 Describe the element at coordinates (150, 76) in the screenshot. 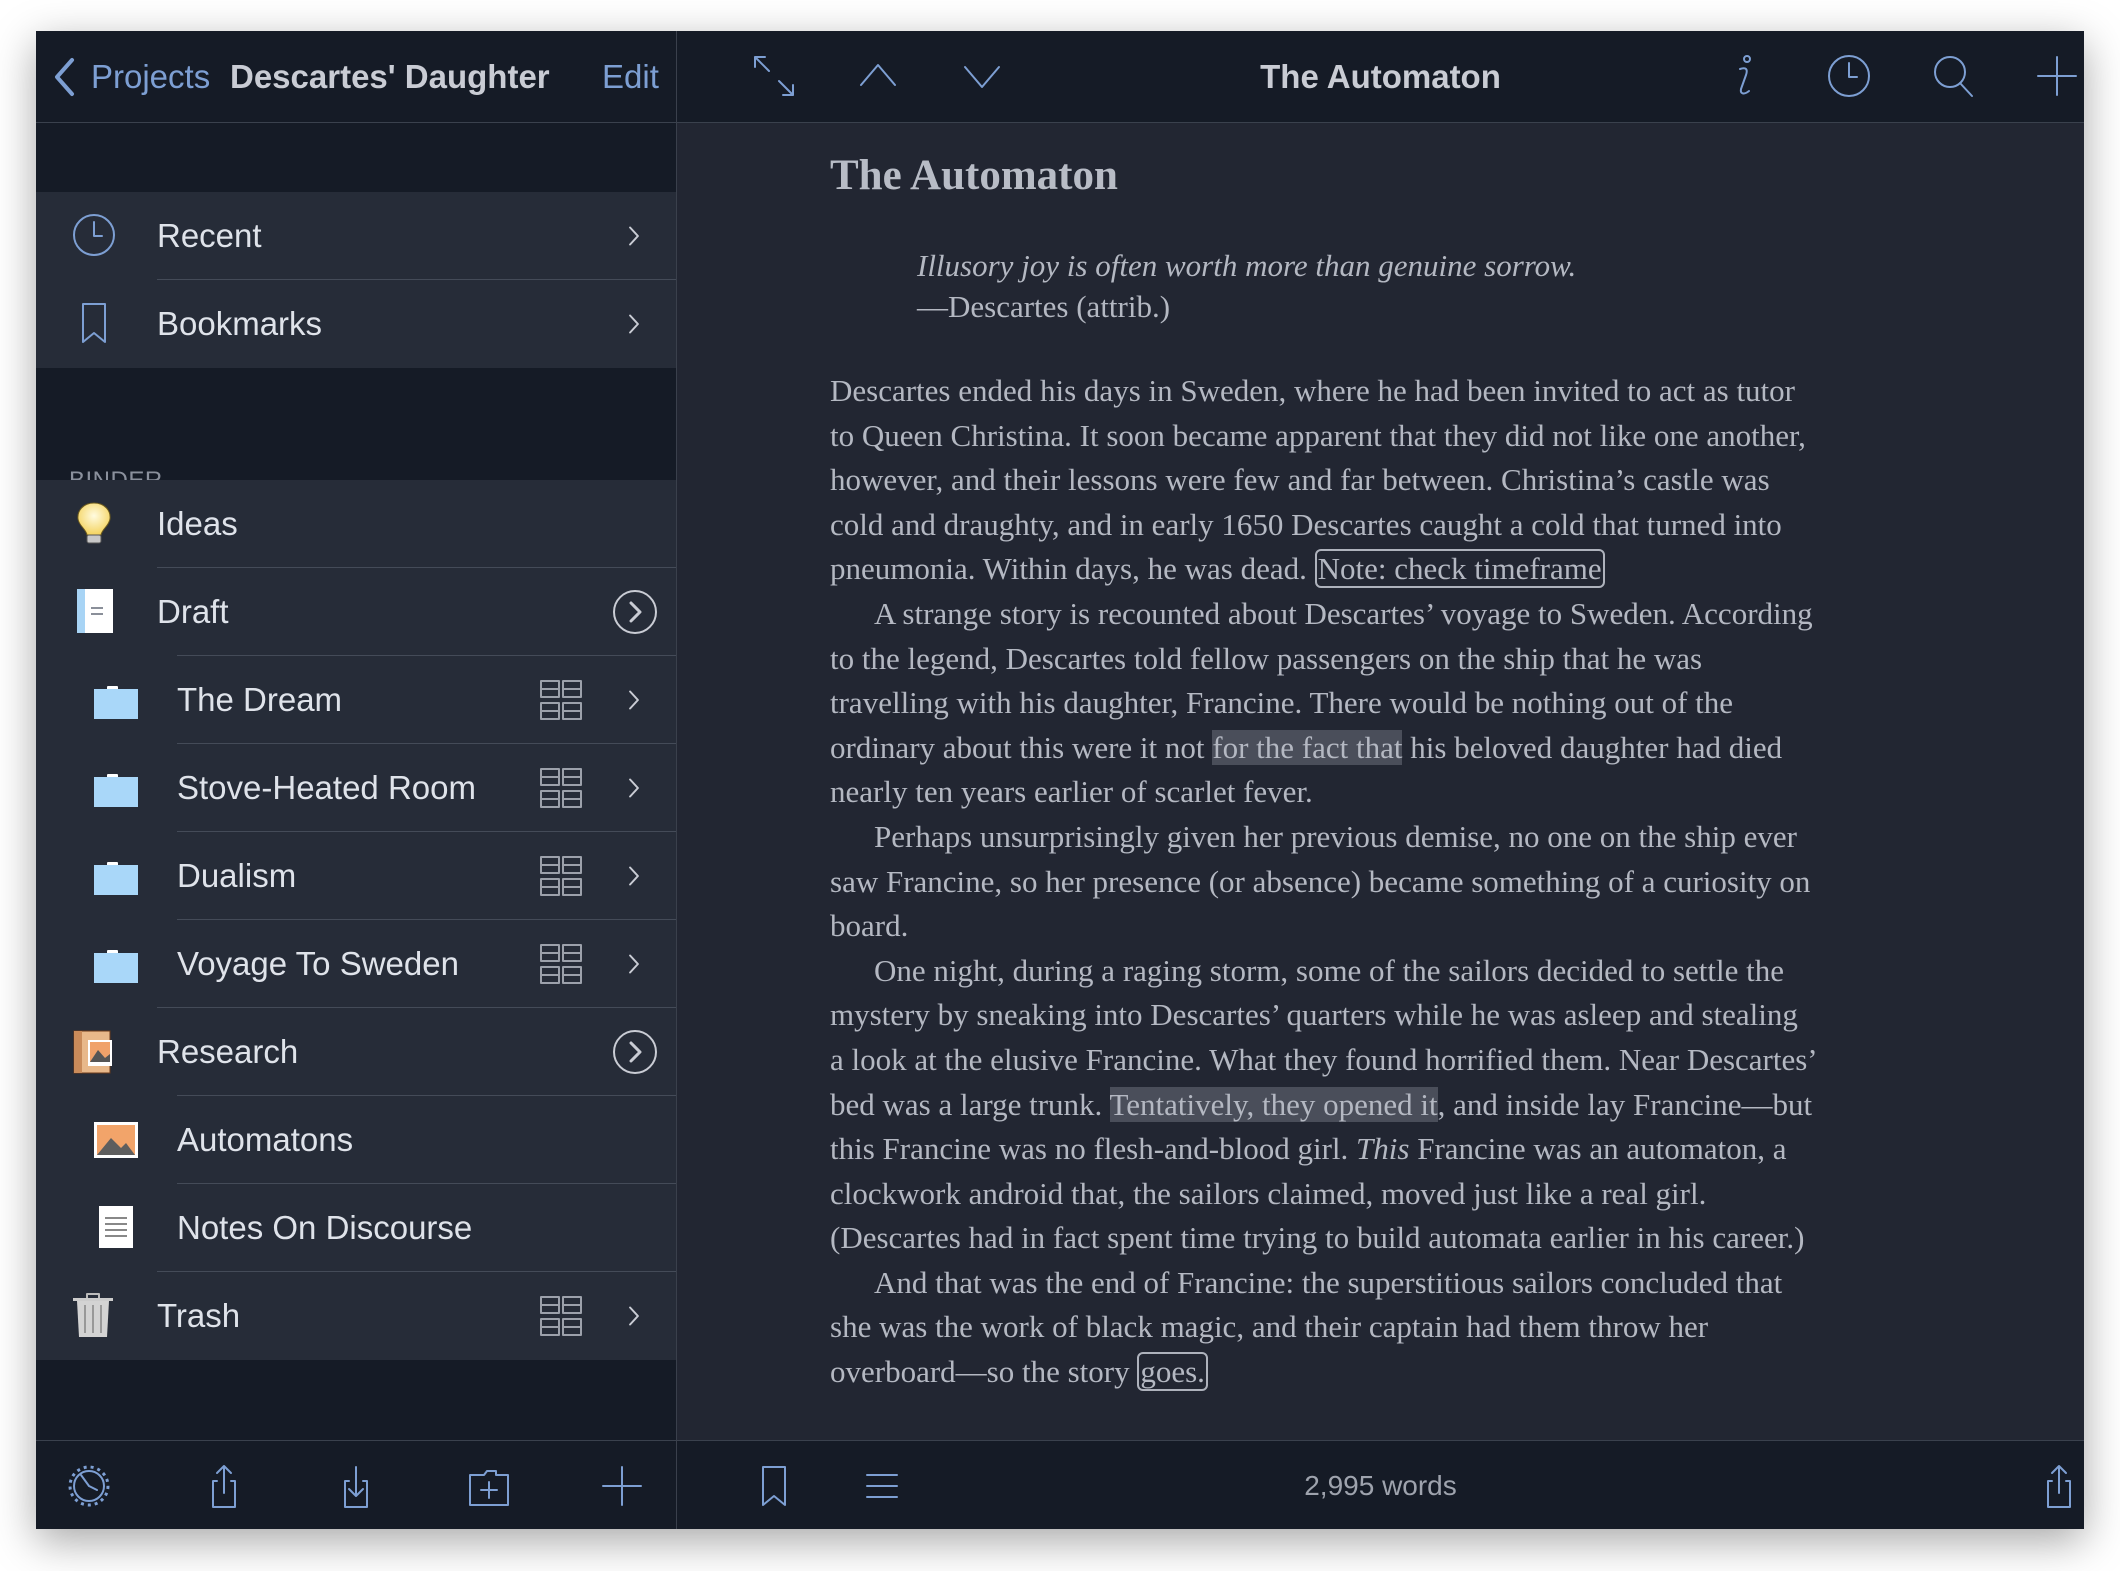

I see `back-to-projects-button: Projects` at that location.